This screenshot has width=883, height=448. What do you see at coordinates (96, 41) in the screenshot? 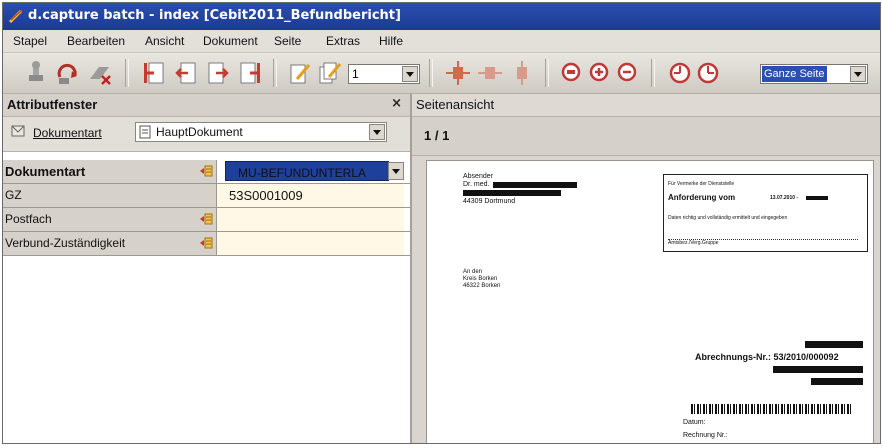
I see `menu-bearbeiten: Bearbeiten` at bounding box center [96, 41].